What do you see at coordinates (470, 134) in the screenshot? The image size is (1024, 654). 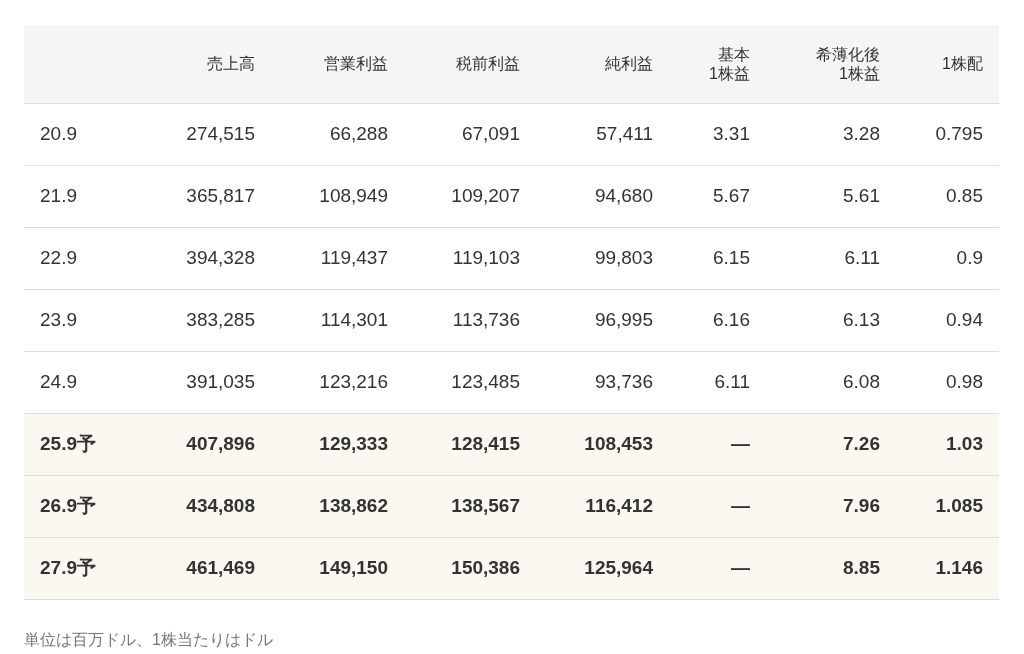 I see `table-cell: 67,091` at bounding box center [470, 134].